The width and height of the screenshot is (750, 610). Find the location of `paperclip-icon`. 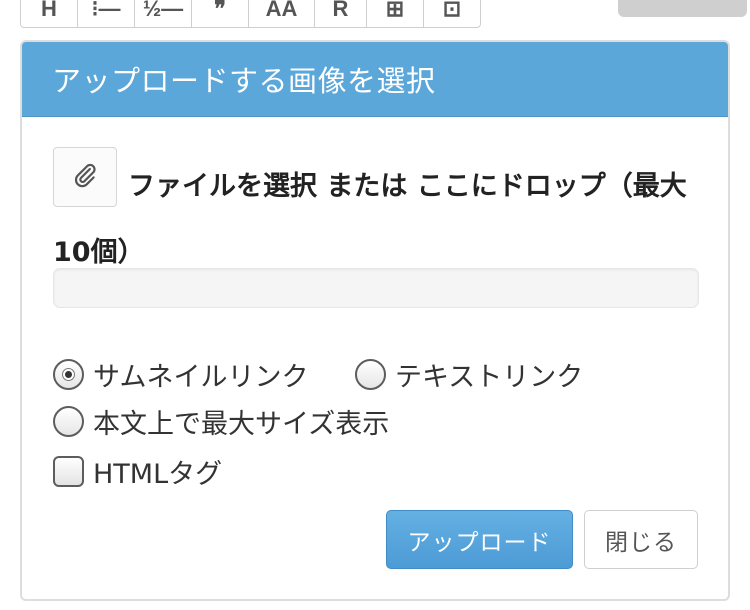

paperclip-icon is located at coordinates (85, 177).